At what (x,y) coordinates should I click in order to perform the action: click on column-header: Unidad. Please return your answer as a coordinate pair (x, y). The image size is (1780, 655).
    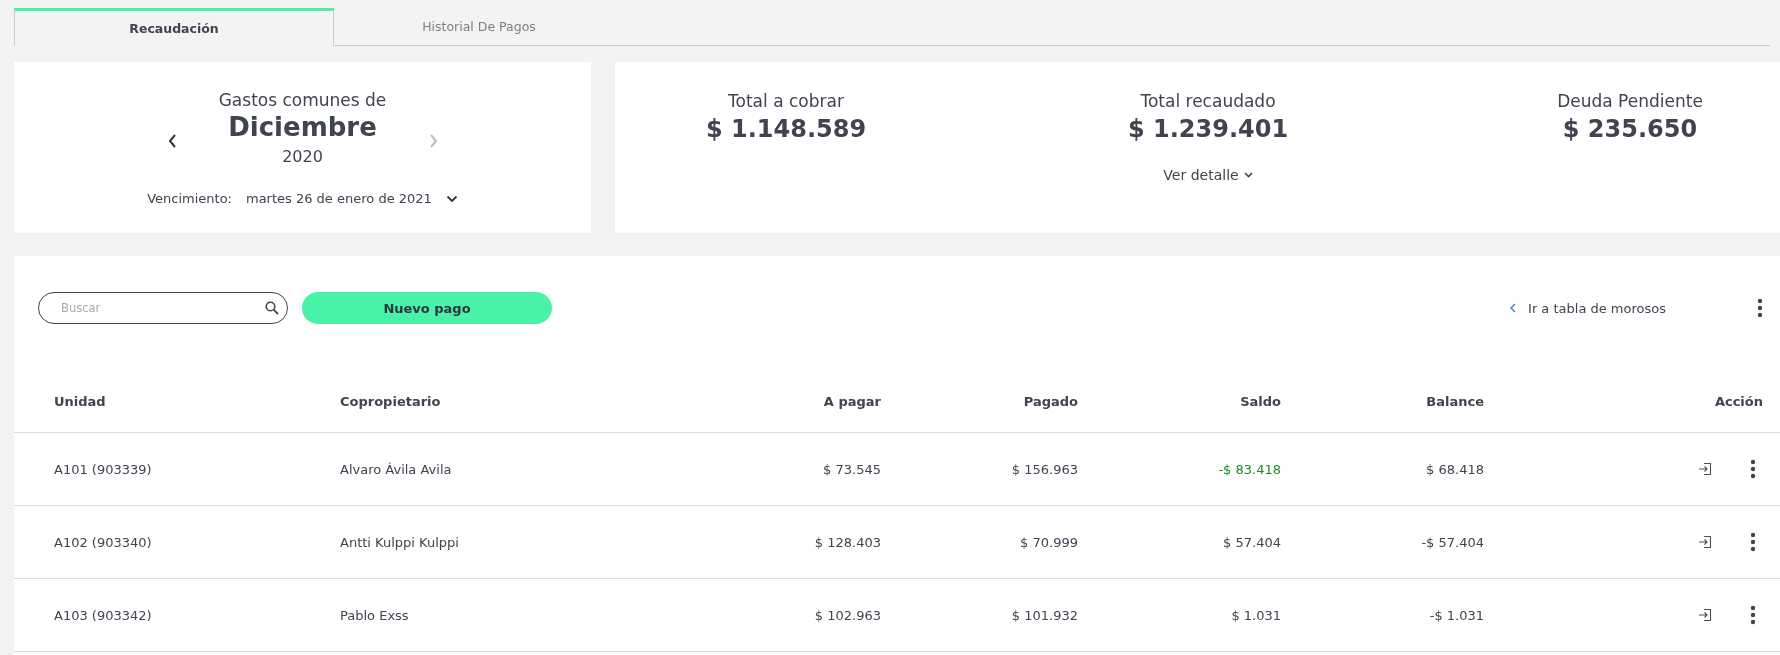
    Looking at the image, I should click on (177, 401).